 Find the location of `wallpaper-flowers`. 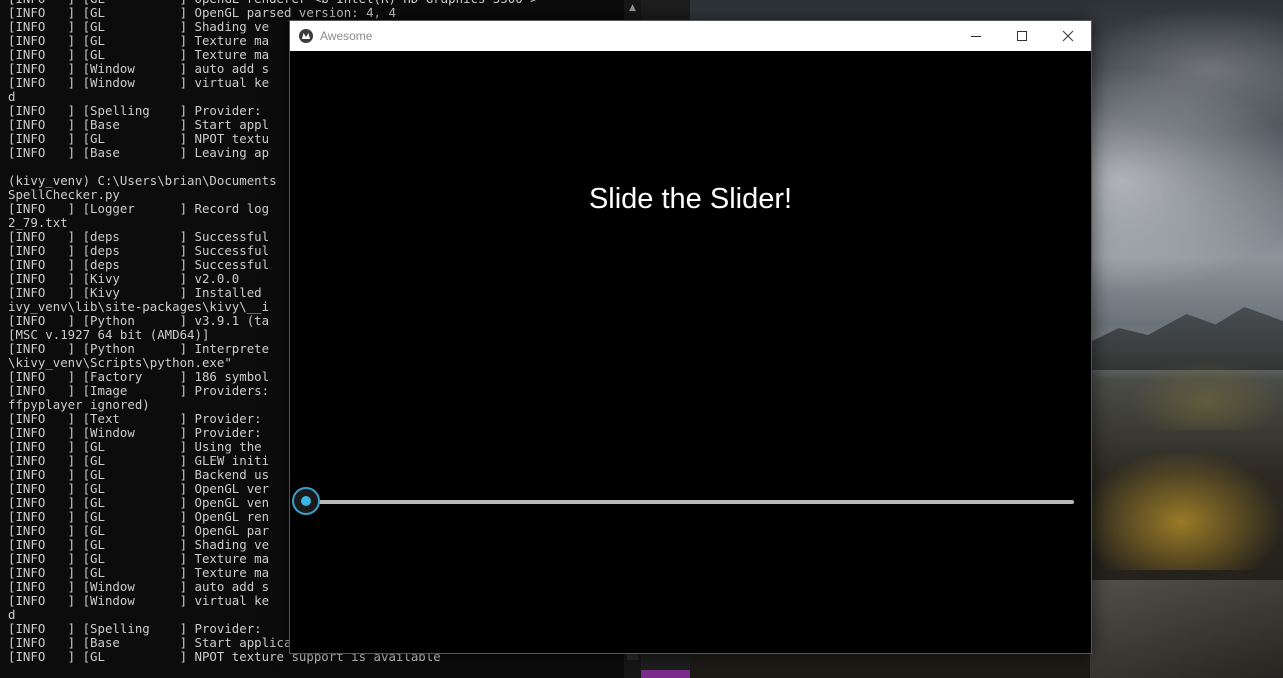

wallpaper-flowers is located at coordinates (1181, 510).